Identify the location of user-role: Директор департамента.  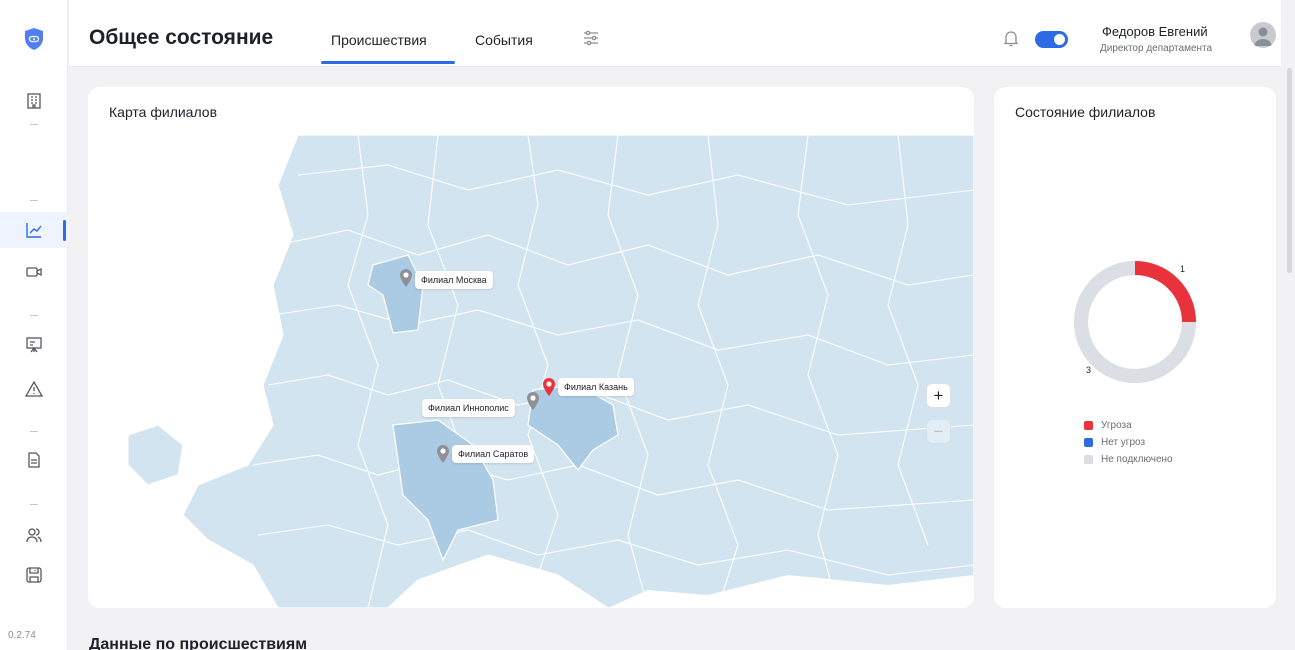
(1156, 48).